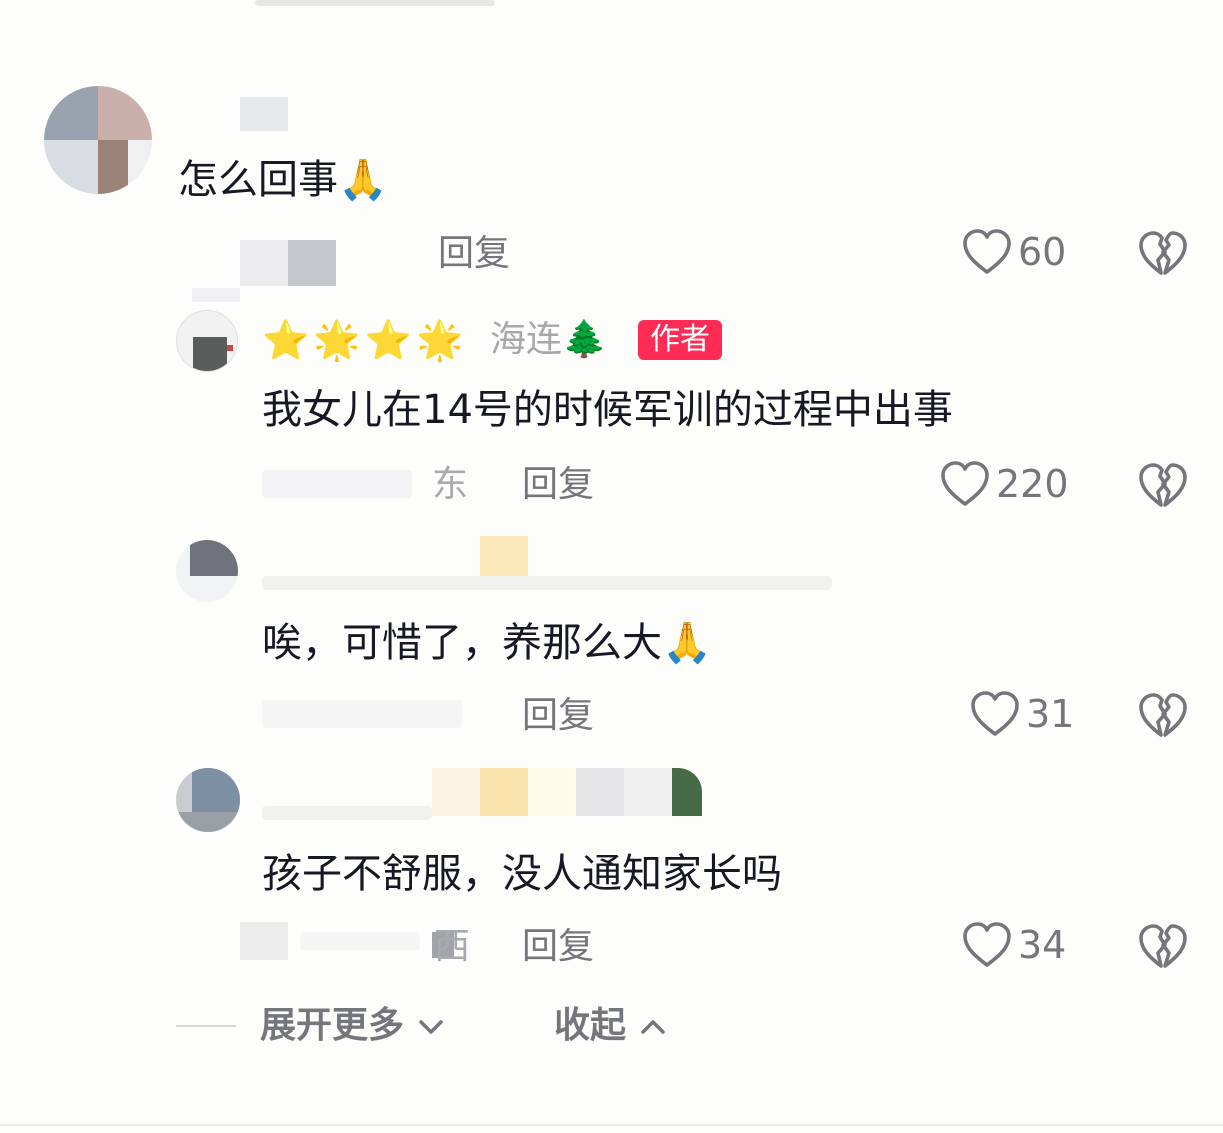 This screenshot has width=1223, height=1133. Describe the element at coordinates (548, 340) in the screenshot. I see `username: 海连🌲` at that location.